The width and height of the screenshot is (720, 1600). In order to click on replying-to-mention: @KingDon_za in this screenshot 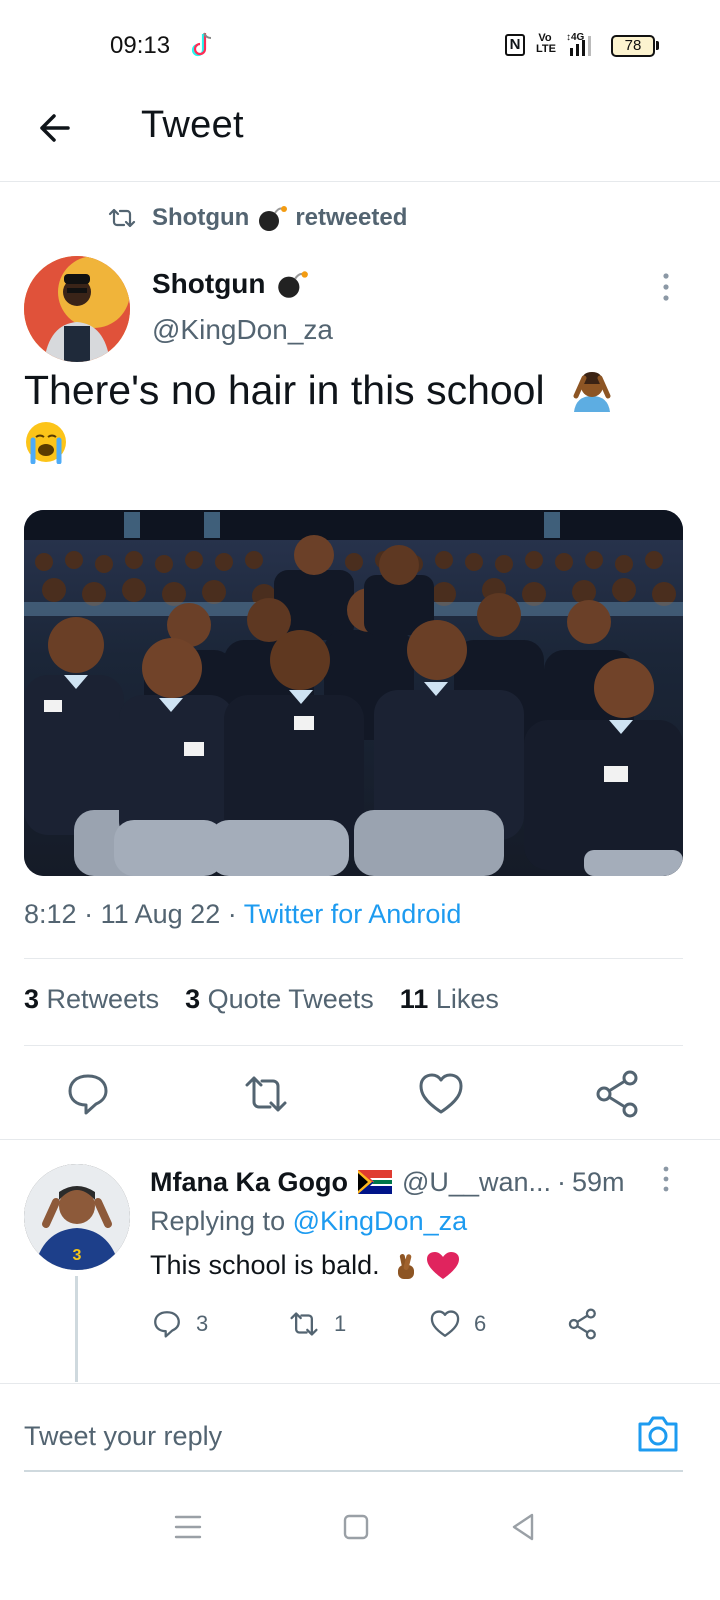, I will do `click(380, 1221)`.